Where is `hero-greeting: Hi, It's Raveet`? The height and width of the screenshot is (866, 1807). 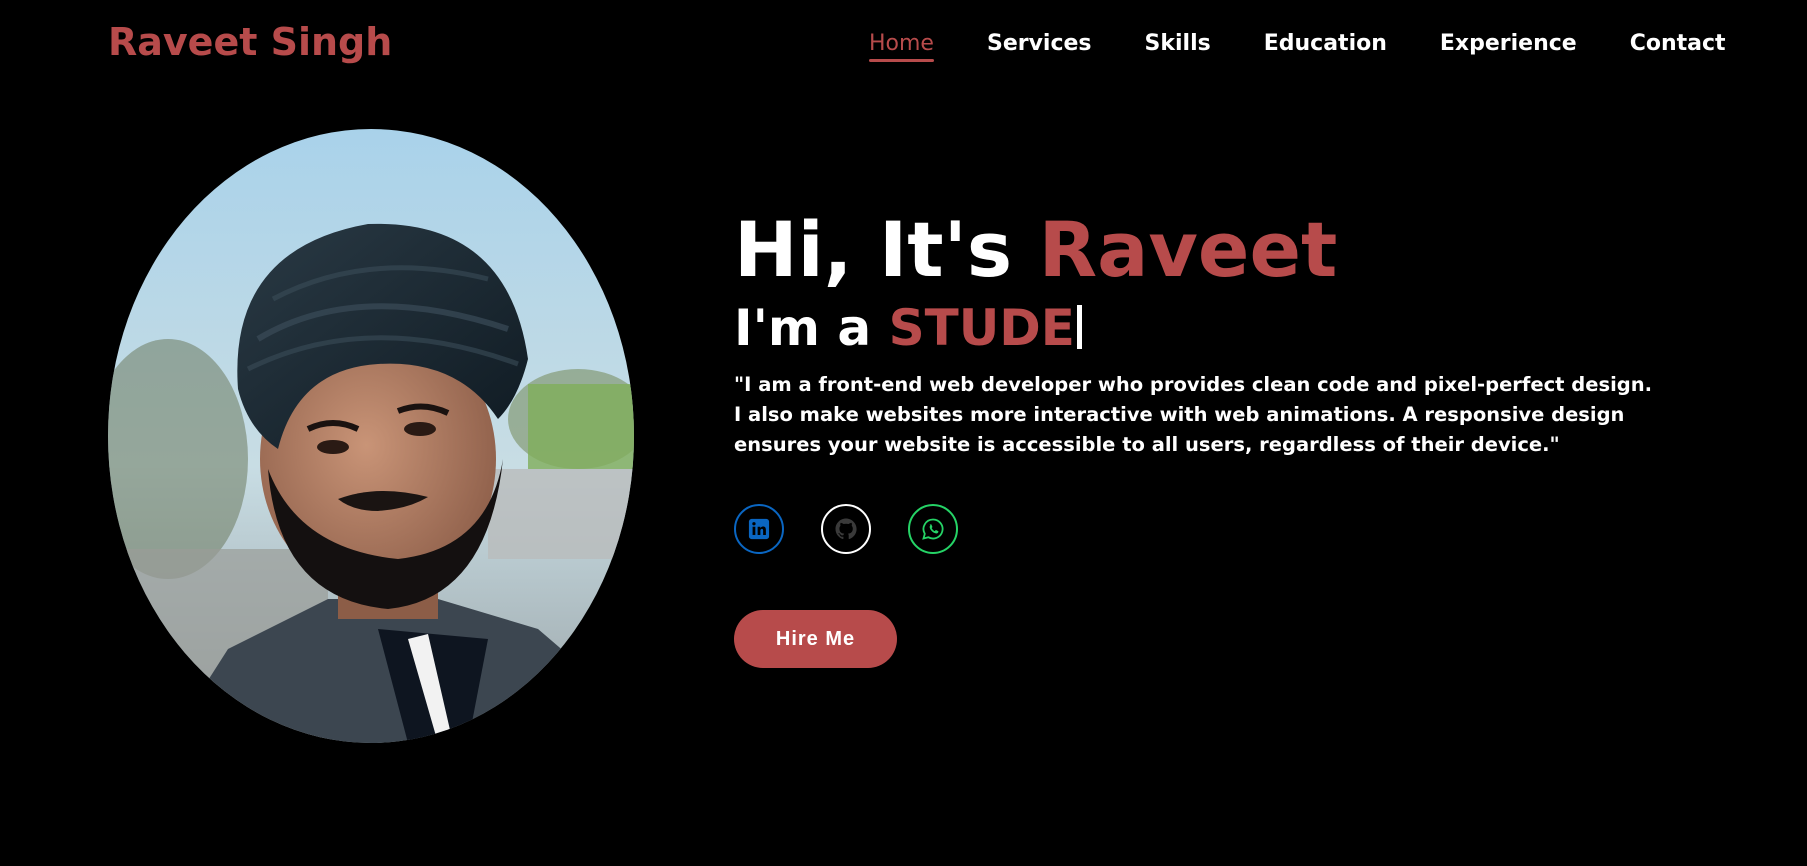 hero-greeting: Hi, It's Raveet is located at coordinates (1214, 250).